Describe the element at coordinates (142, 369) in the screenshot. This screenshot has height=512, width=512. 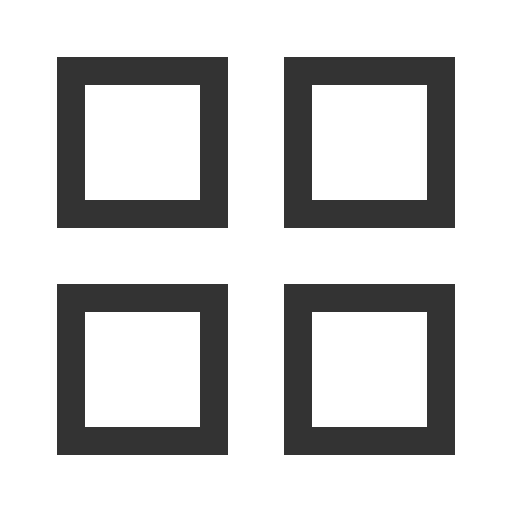
I see `grid-square-bottom-left` at that location.